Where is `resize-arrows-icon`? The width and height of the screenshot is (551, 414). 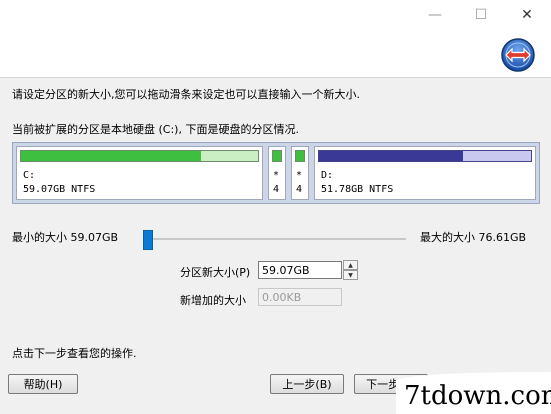
resize-arrows-icon is located at coordinates (518, 55).